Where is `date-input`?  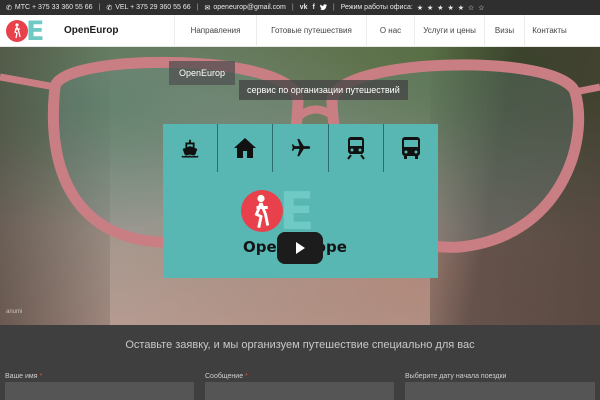 date-input is located at coordinates (500, 391).